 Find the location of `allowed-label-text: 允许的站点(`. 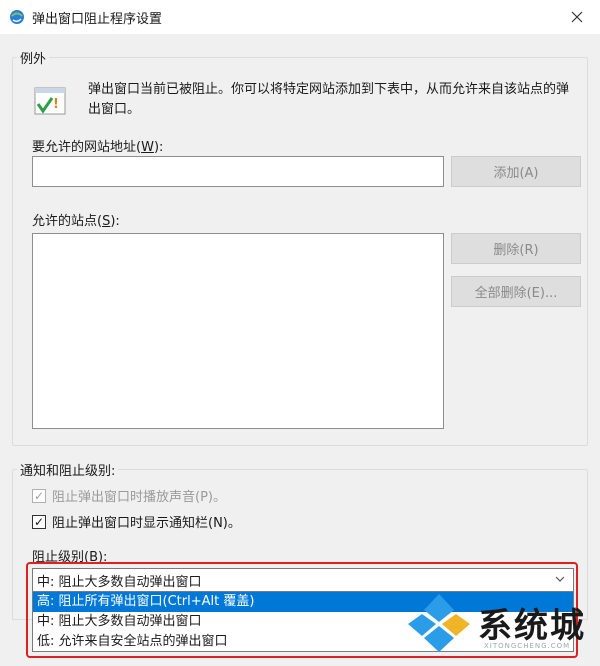

allowed-label-text: 允许的站点( is located at coordinates (67, 221).